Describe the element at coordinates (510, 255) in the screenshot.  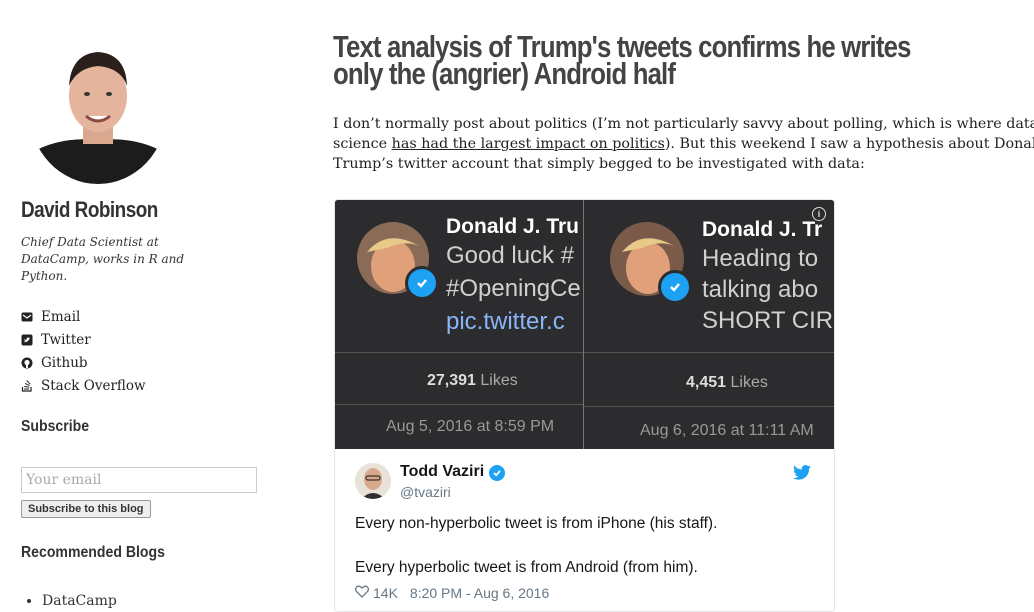
I see `tweet-left-line-1: Good luck #` at that location.